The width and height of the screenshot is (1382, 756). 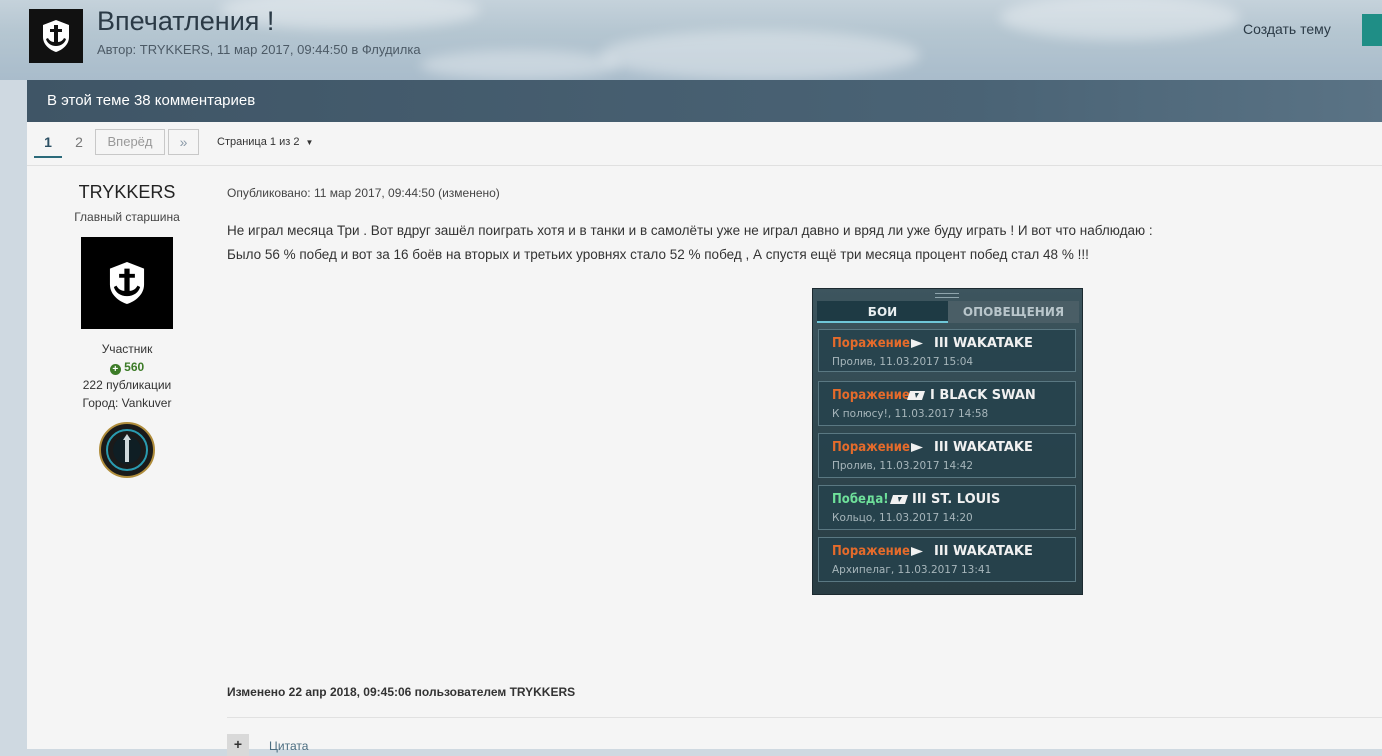 I want to click on reputation-value: 560, so click(x=134, y=367).